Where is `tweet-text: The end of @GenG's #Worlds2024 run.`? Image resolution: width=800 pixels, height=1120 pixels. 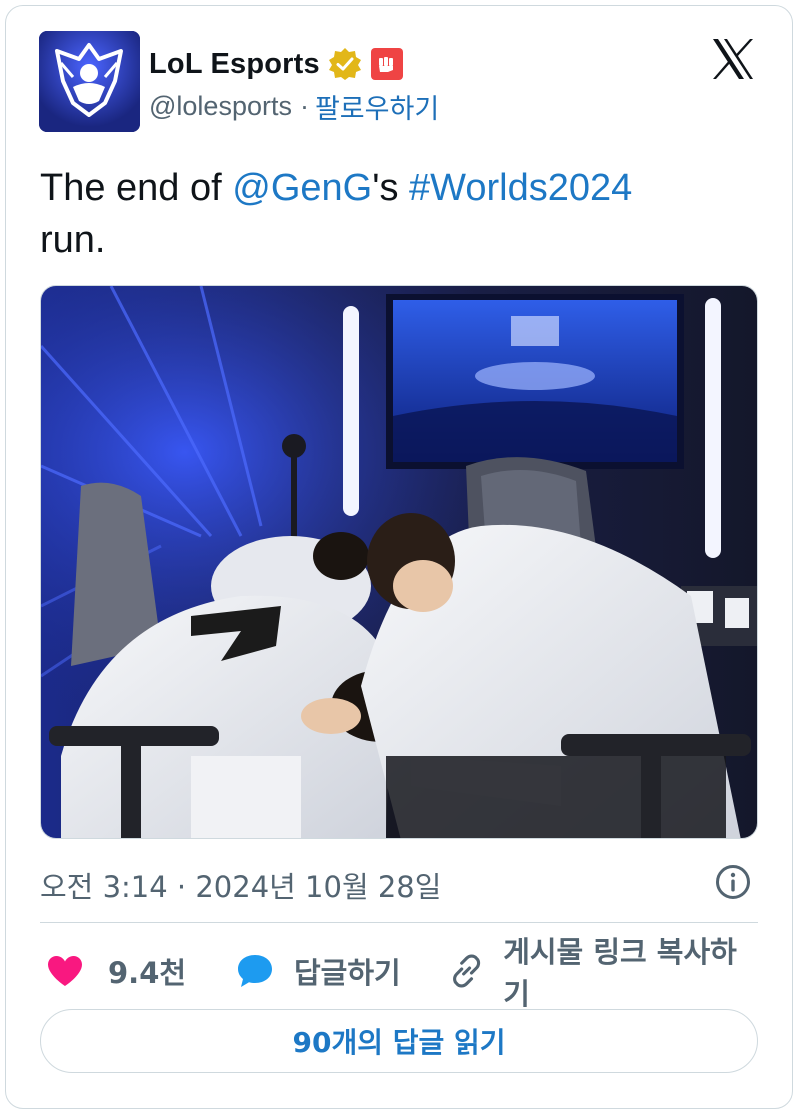 tweet-text: The end of @GenG's #Worlds2024 run. is located at coordinates (390, 214).